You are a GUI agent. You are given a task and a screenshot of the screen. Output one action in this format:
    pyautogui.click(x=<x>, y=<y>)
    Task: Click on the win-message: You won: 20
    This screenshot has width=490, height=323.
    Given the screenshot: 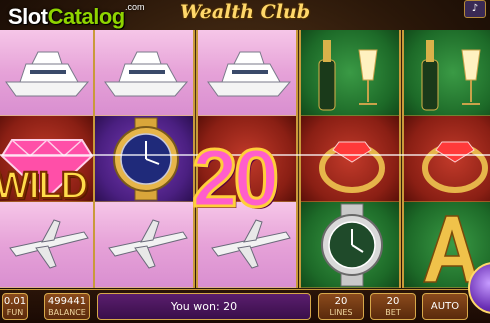 What is the action you would take?
    pyautogui.click(x=204, y=306)
    